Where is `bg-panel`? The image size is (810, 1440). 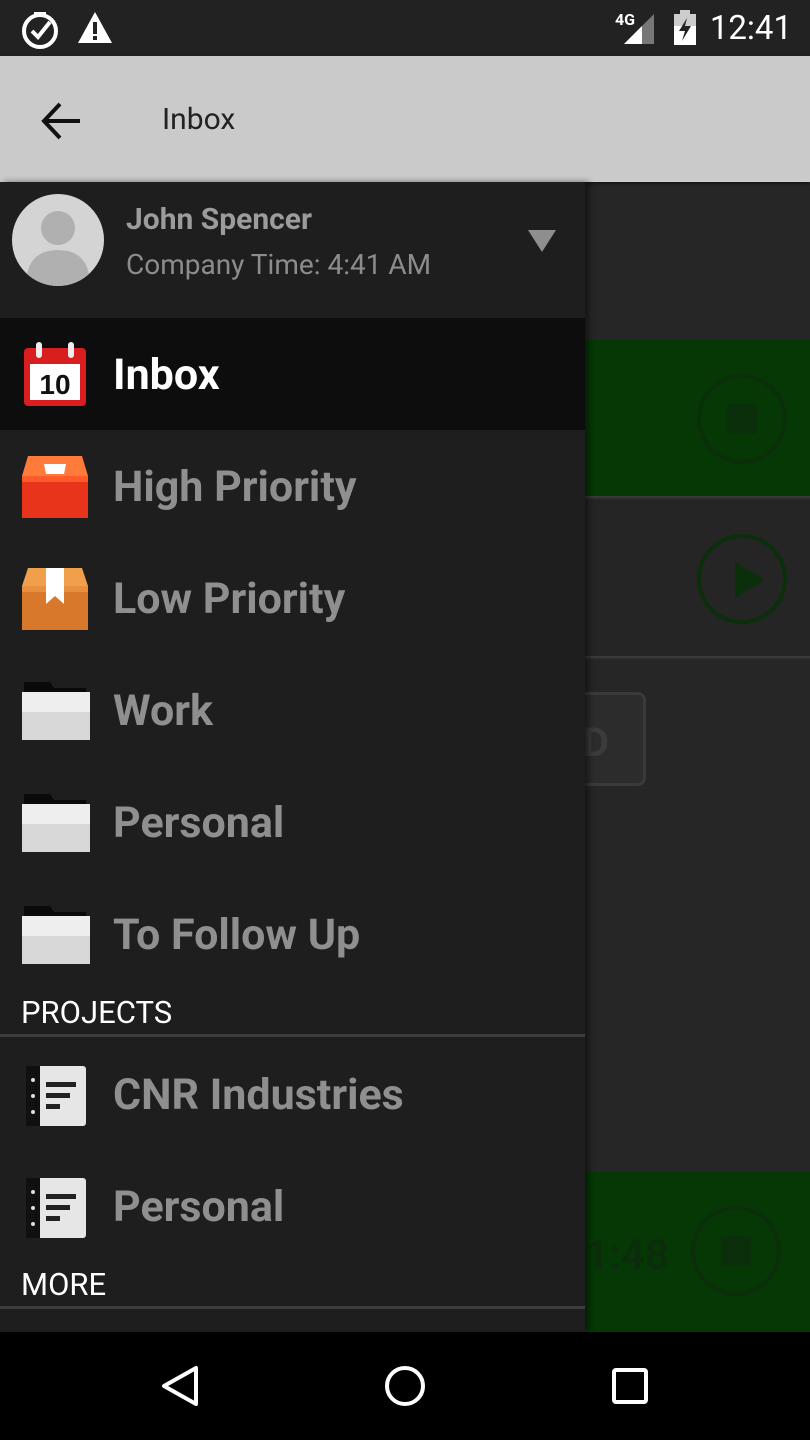 bg-panel is located at coordinates (697, 261).